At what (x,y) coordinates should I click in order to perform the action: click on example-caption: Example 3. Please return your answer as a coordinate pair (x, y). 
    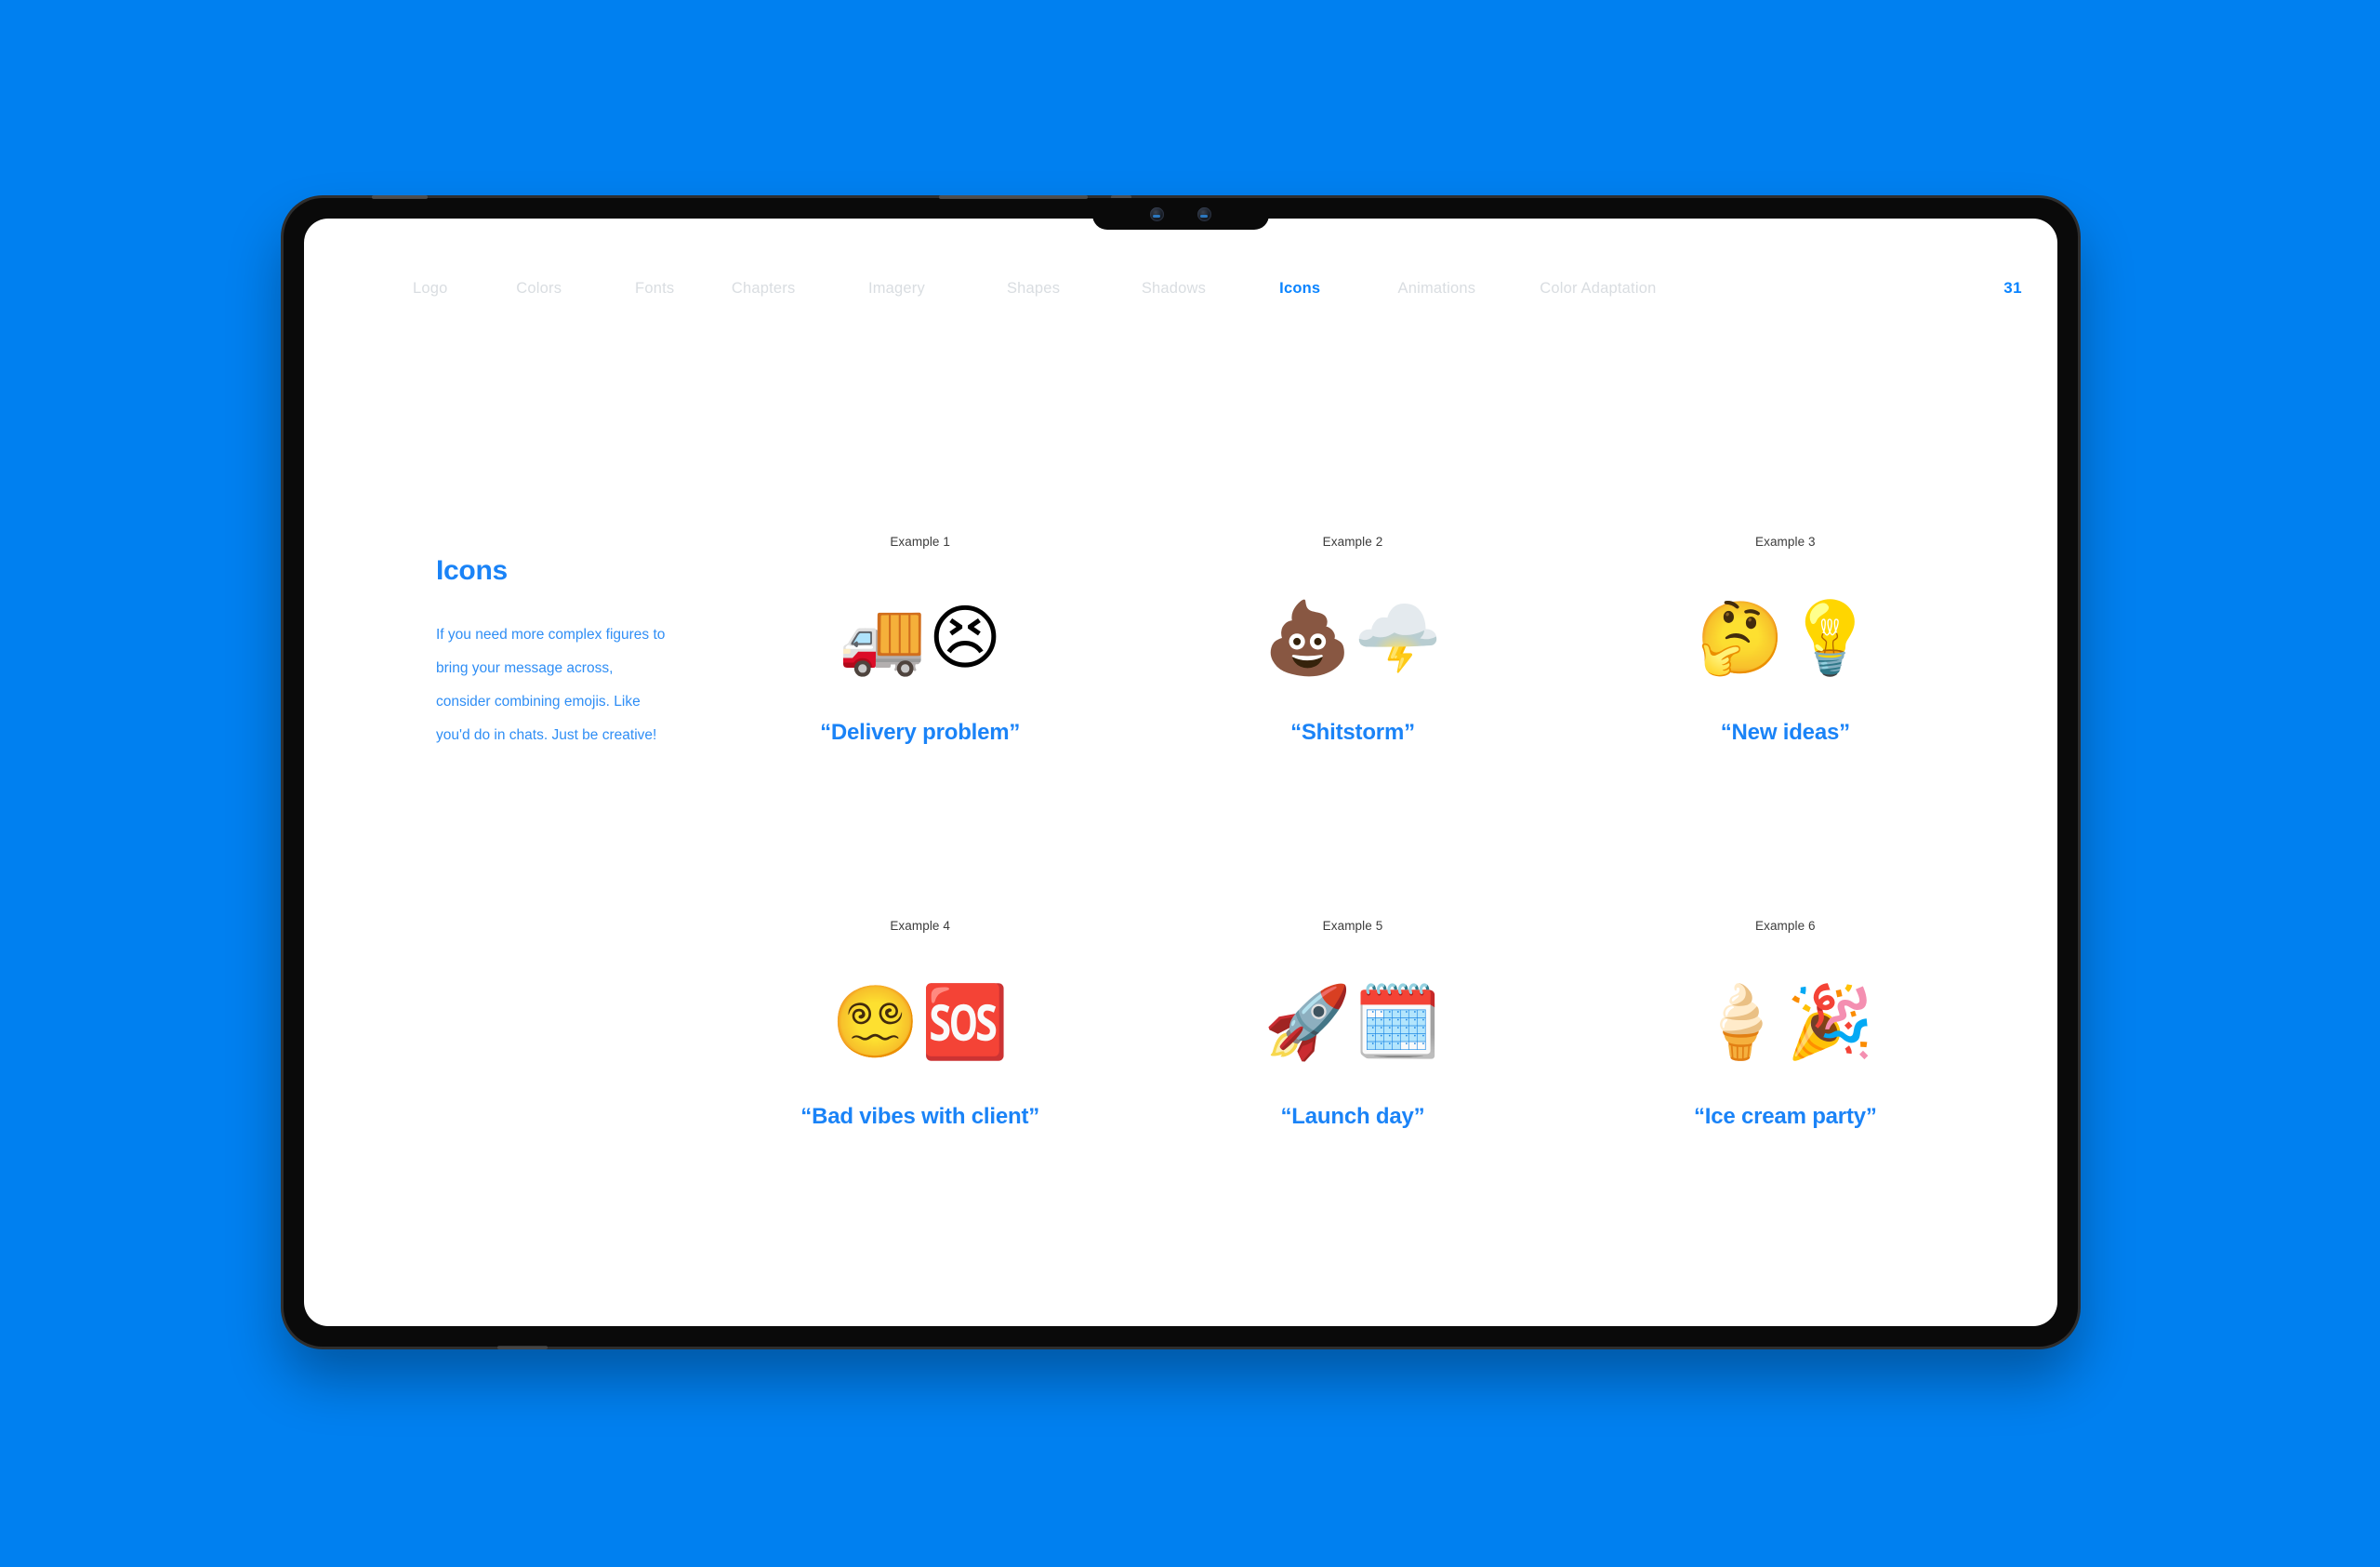
    Looking at the image, I should click on (1785, 542).